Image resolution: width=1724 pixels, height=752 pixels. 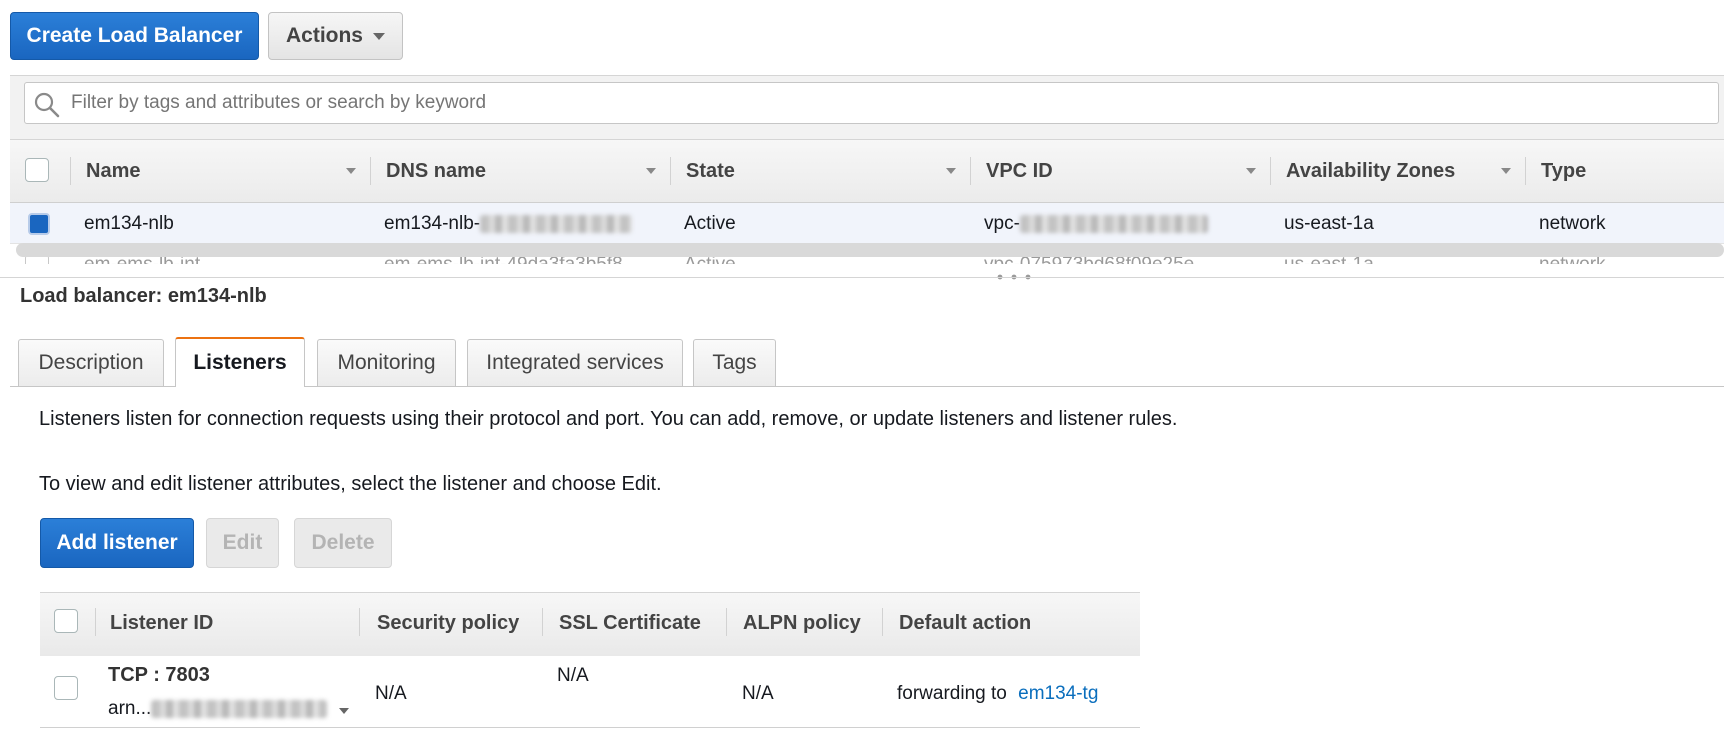 What do you see at coordinates (867, 171) in the screenshot?
I see `lb-table-header` at bounding box center [867, 171].